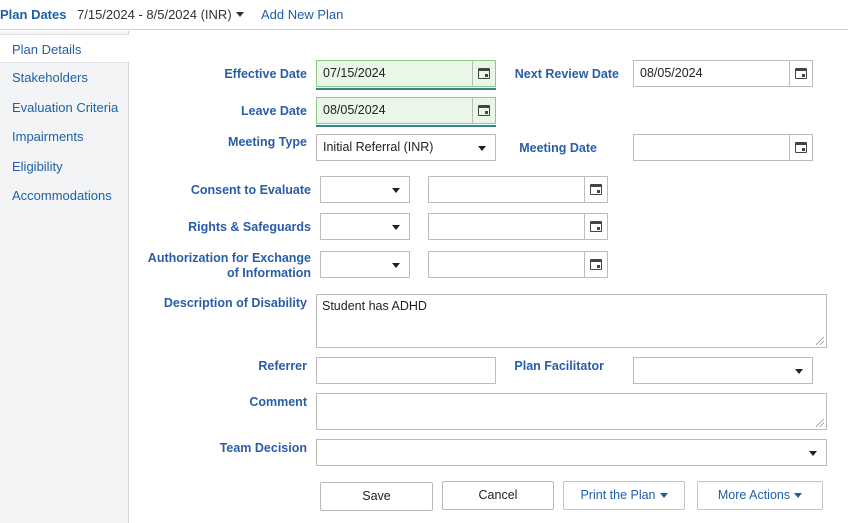  Describe the element at coordinates (354, 110) in the screenshot. I see `leave-date-value: 08/05/2024` at that location.